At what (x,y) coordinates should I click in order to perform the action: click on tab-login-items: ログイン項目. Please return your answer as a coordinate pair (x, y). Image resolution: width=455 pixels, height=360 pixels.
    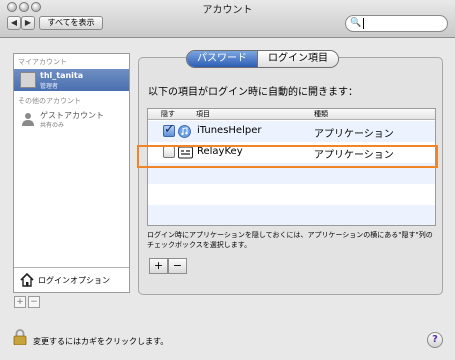
    Looking at the image, I should click on (297, 59).